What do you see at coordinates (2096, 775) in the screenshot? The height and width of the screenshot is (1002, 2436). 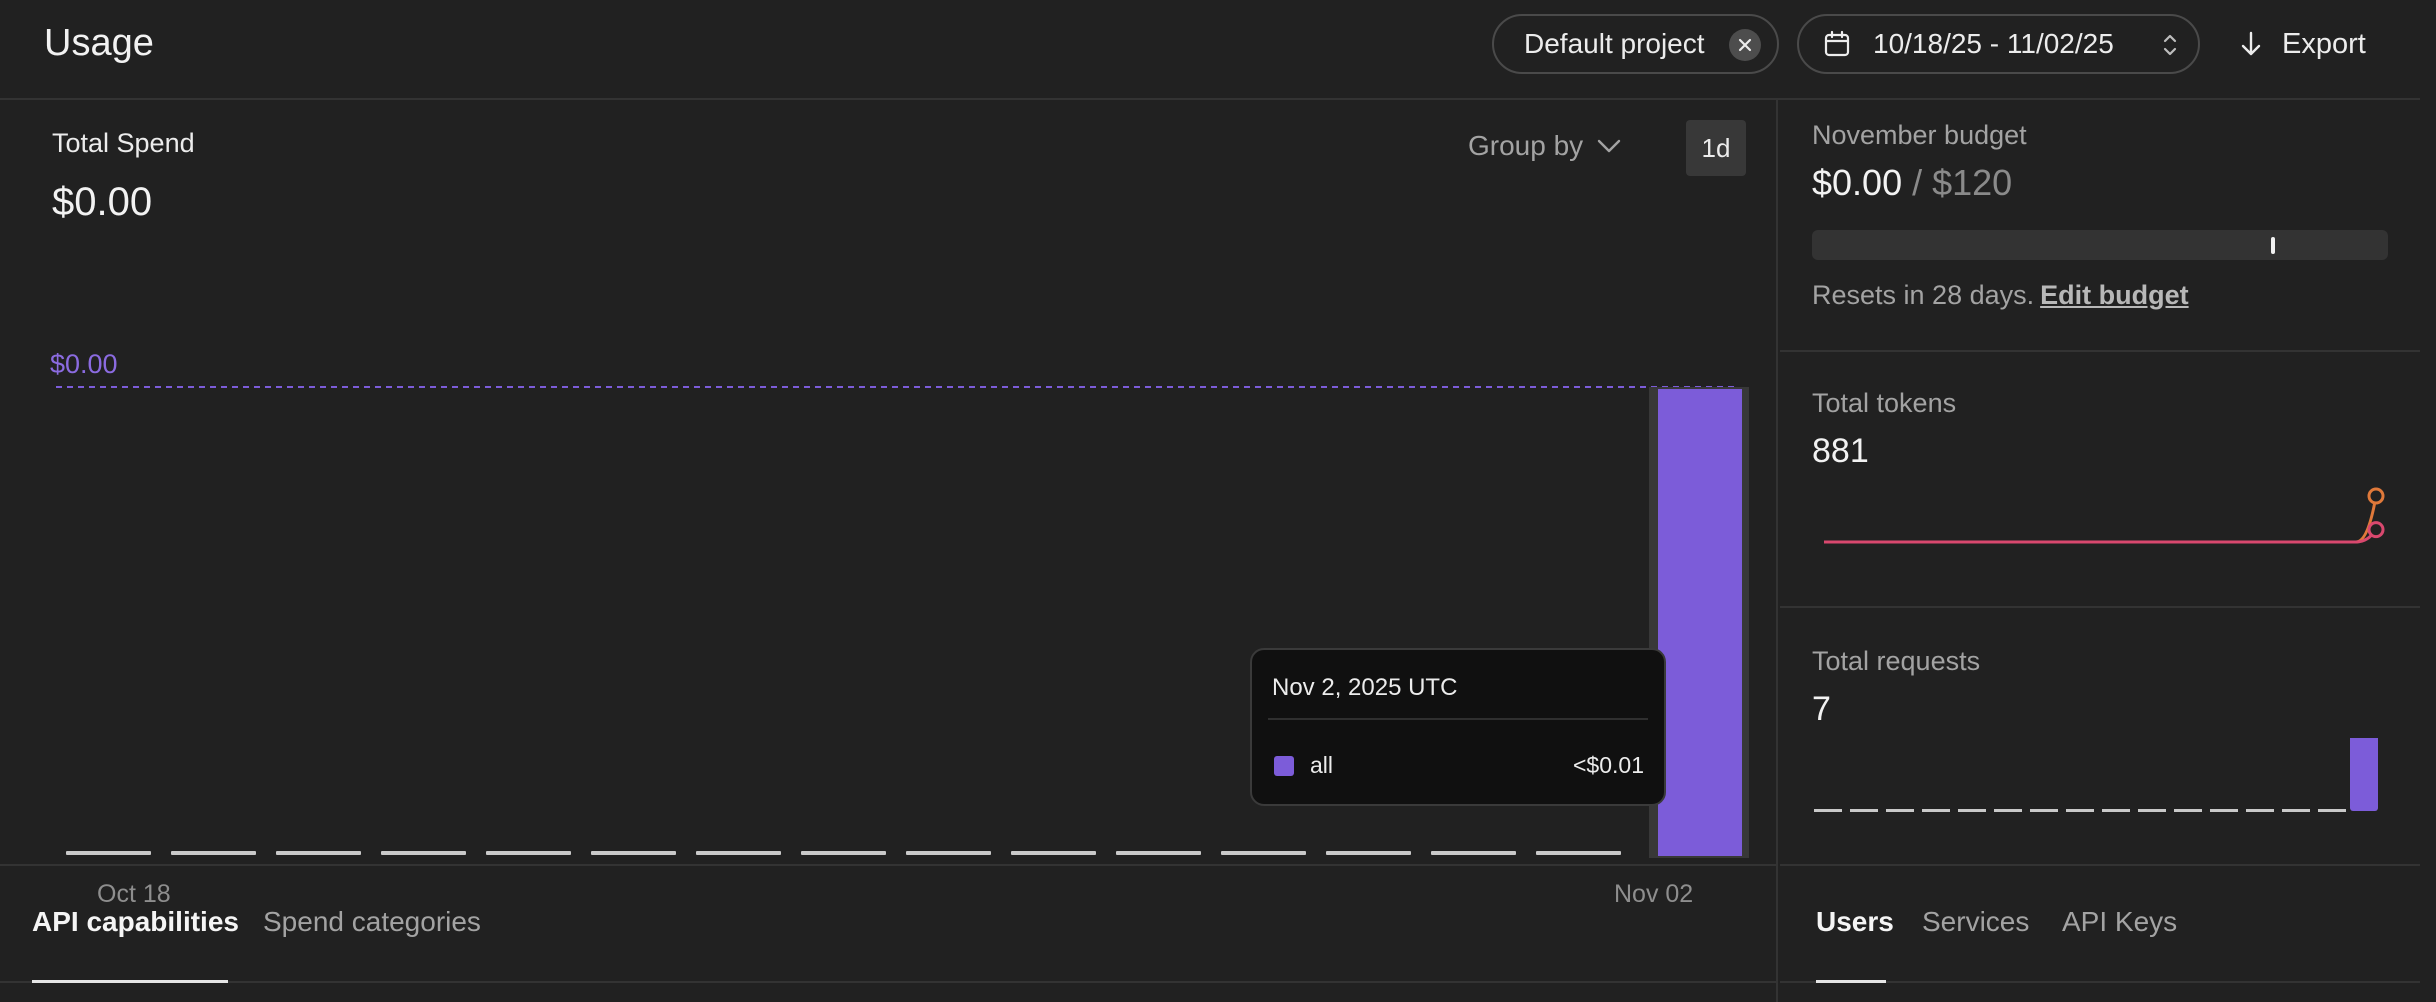 I see `requests-sparkline` at bounding box center [2096, 775].